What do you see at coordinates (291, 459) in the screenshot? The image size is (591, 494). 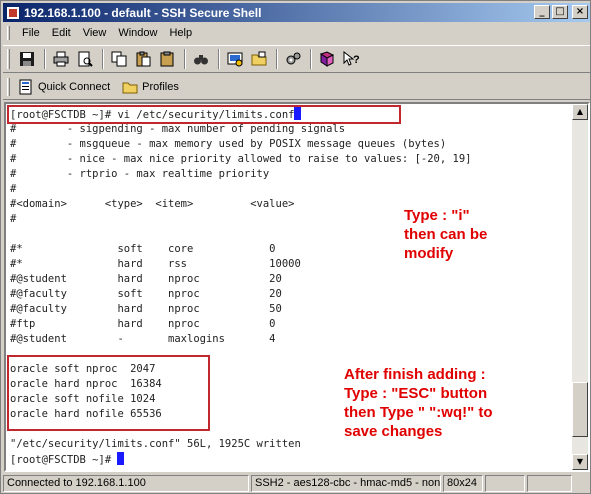 I see `terminal-line: [root@FSCTDB ~]#` at bounding box center [291, 459].